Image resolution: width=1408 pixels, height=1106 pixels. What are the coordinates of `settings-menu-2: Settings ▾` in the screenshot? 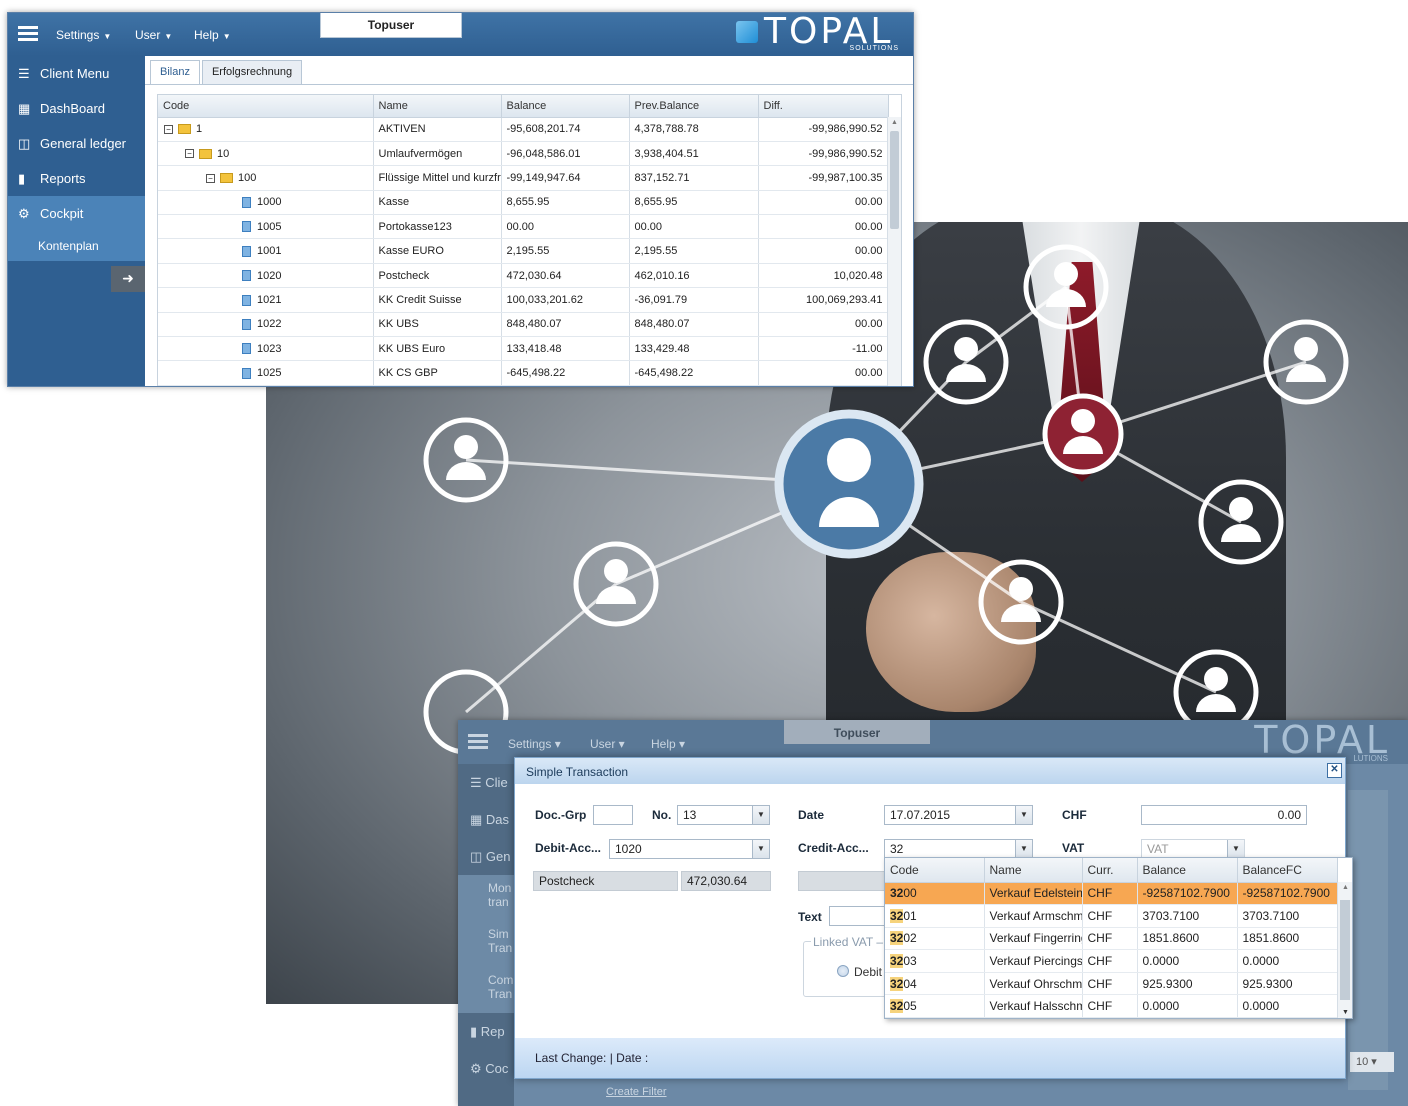 It's located at (534, 744).